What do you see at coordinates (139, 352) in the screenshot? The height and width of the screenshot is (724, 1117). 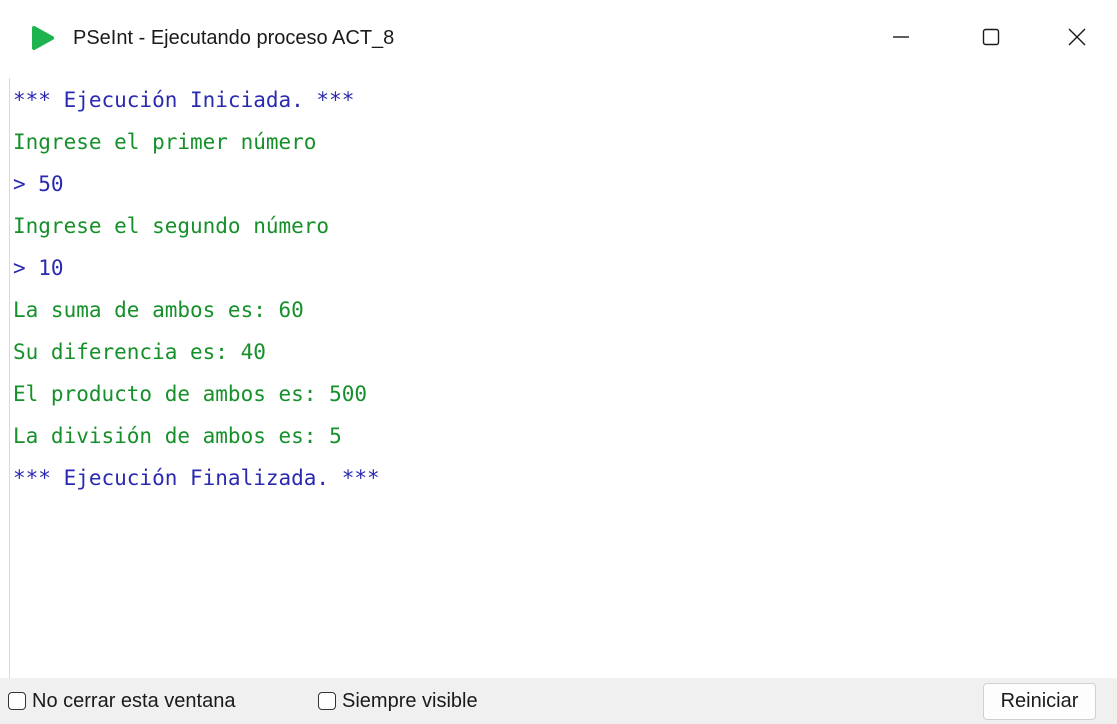 I see `console-line: Su diferencia es: 40` at bounding box center [139, 352].